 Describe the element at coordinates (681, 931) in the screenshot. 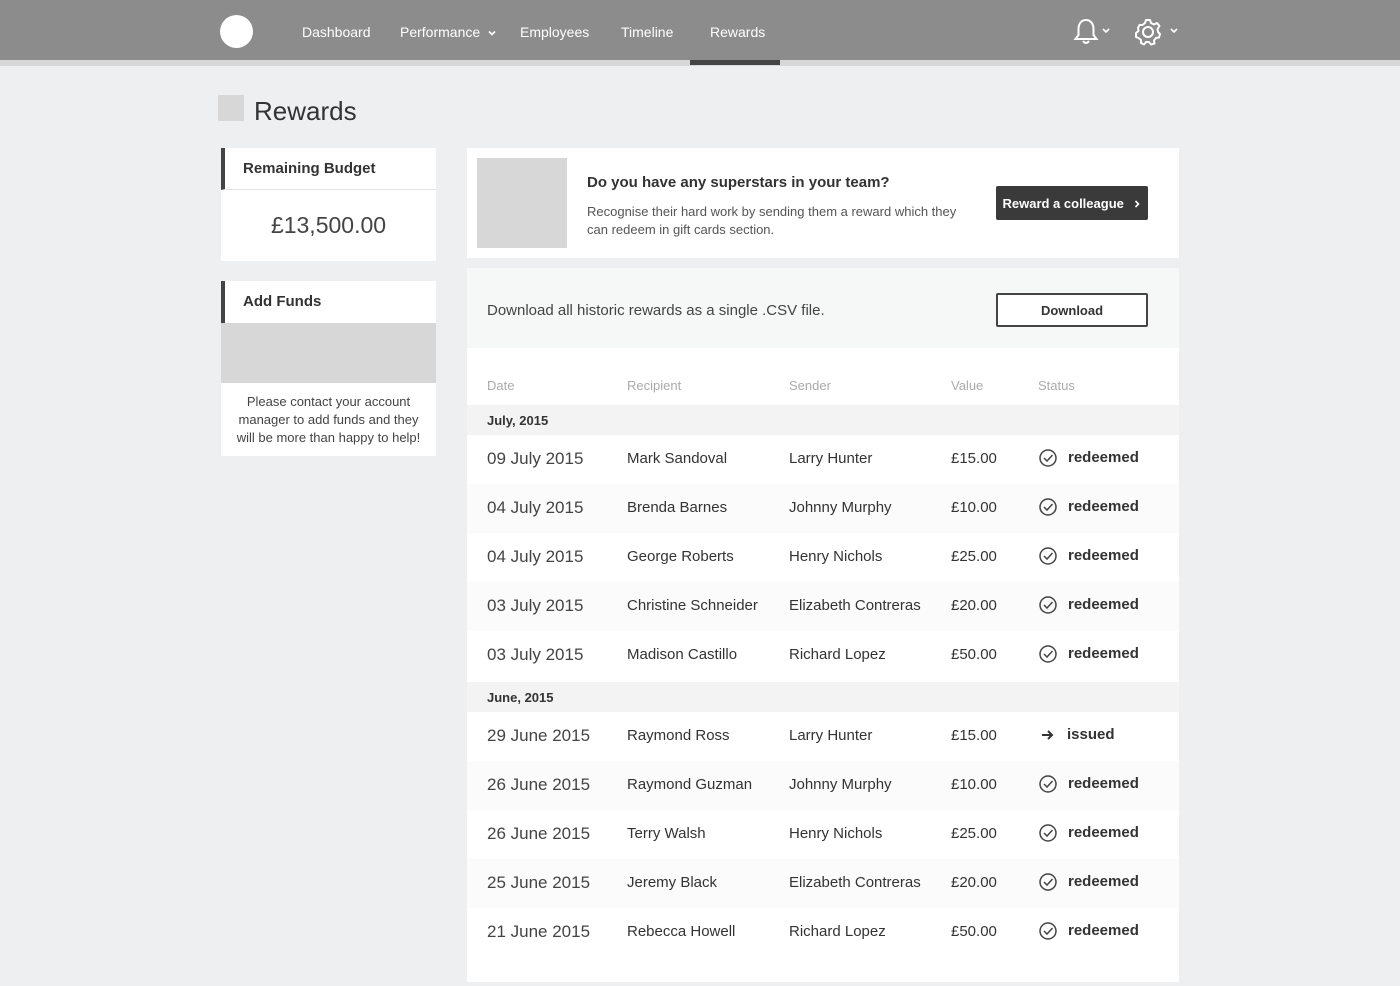

I see `cell-recipient: Rebecca Howell` at that location.